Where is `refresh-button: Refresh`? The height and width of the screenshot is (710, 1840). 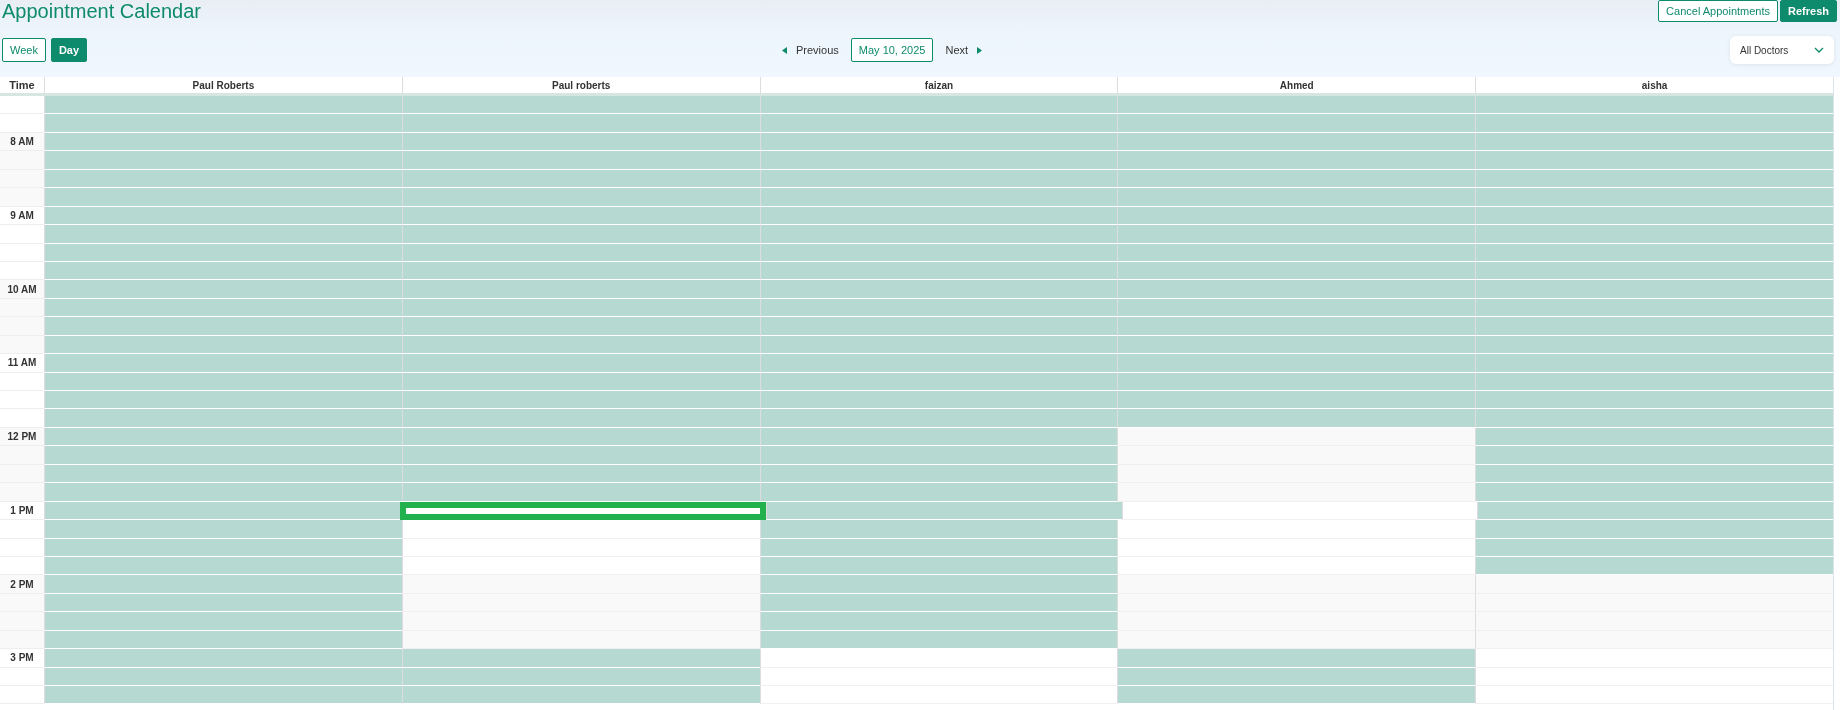 refresh-button: Refresh is located at coordinates (1808, 11).